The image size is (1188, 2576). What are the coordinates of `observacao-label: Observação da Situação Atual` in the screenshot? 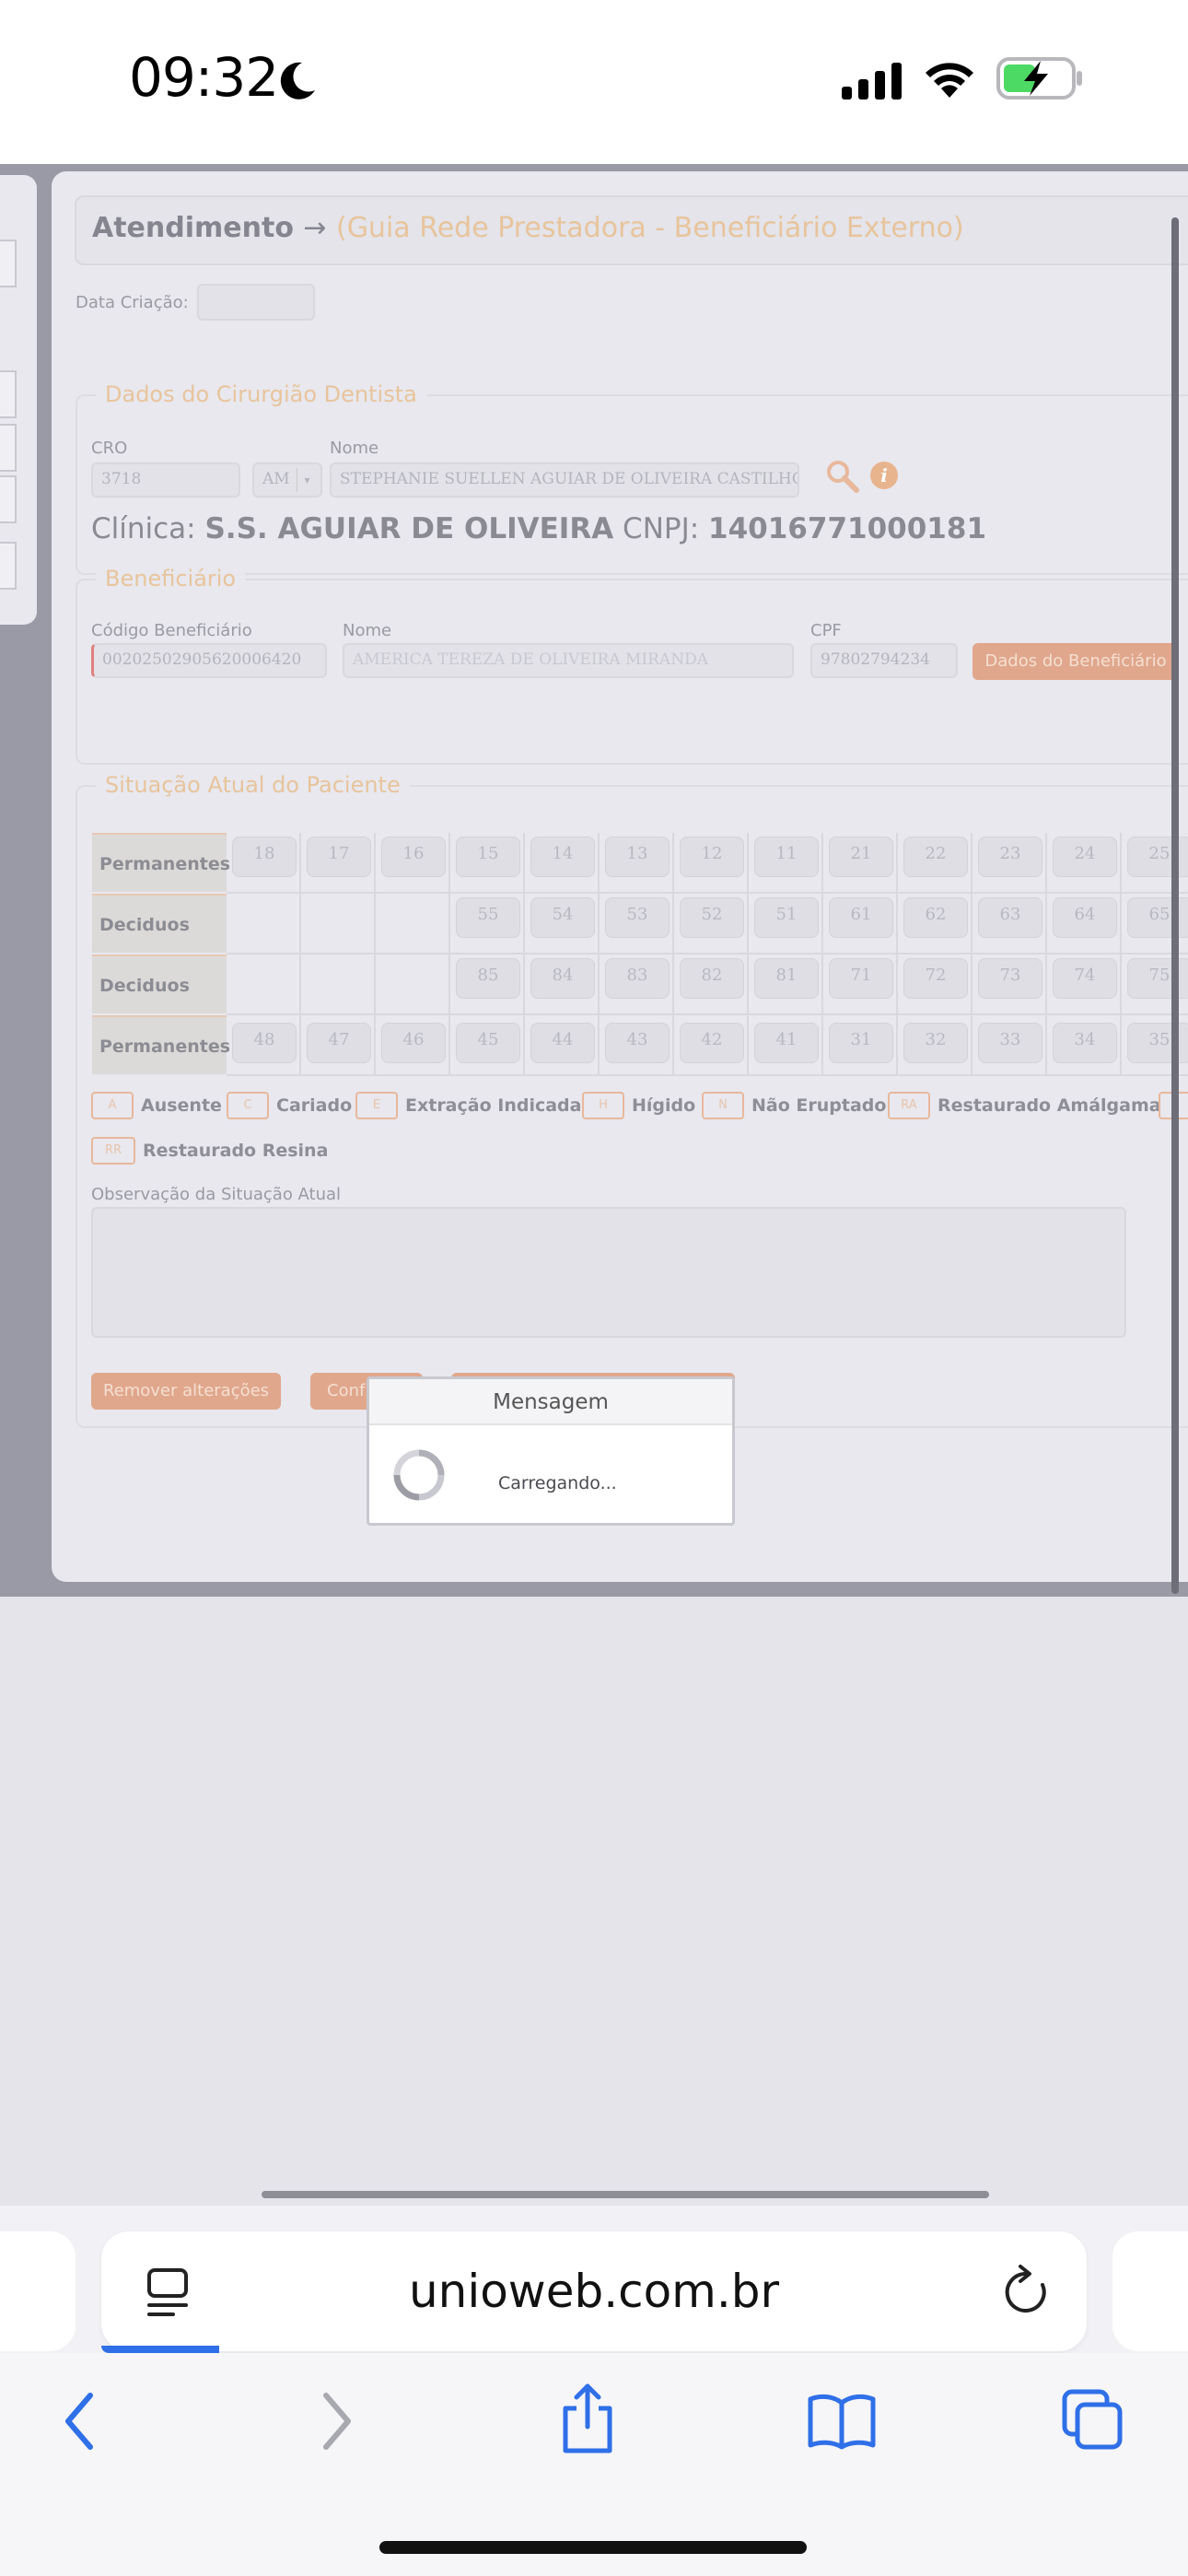 It's located at (216, 1194).